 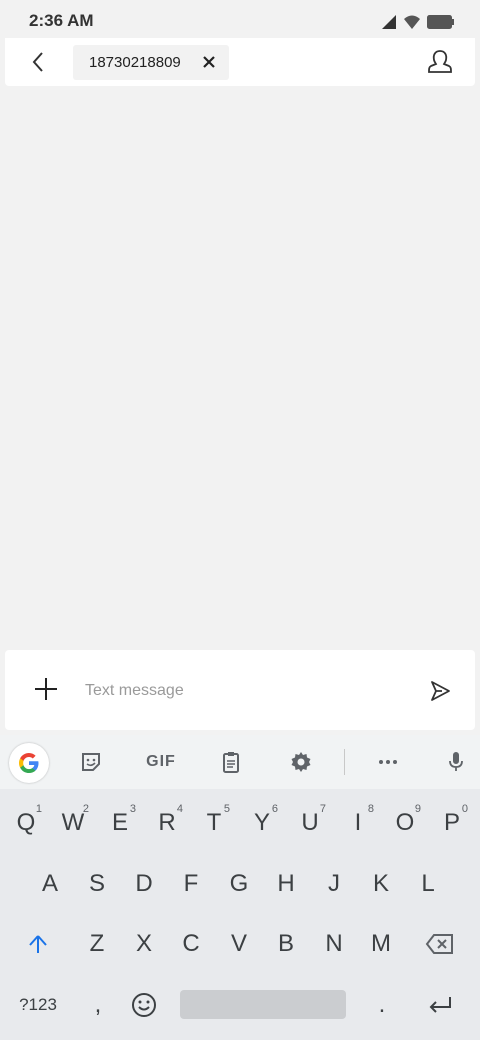 I want to click on shift-arrow-icon, so click(x=38, y=944).